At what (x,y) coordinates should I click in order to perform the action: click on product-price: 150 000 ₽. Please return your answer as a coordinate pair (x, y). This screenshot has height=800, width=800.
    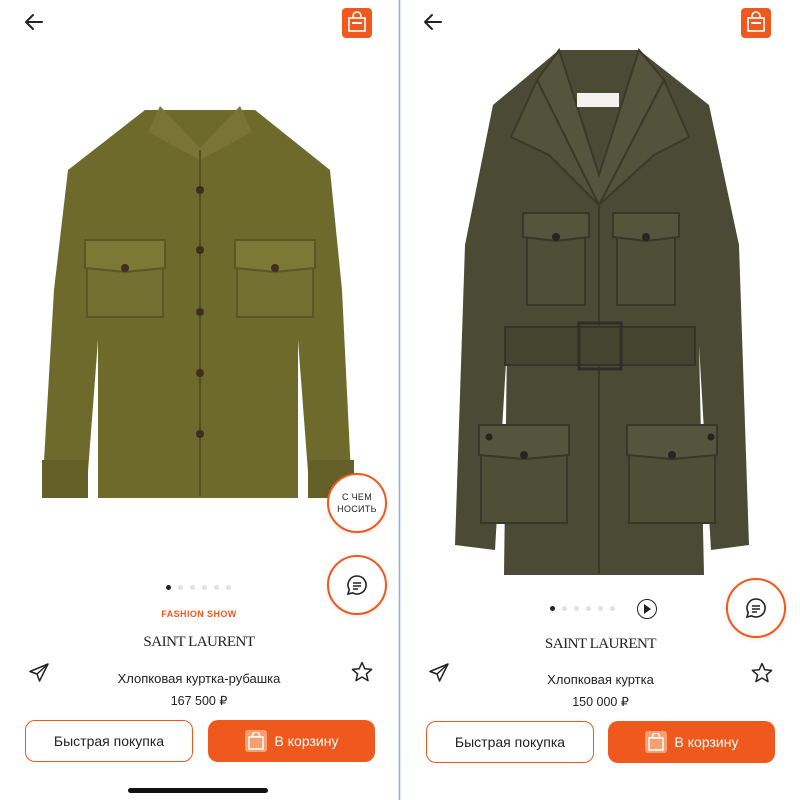
    Looking at the image, I should click on (600, 702).